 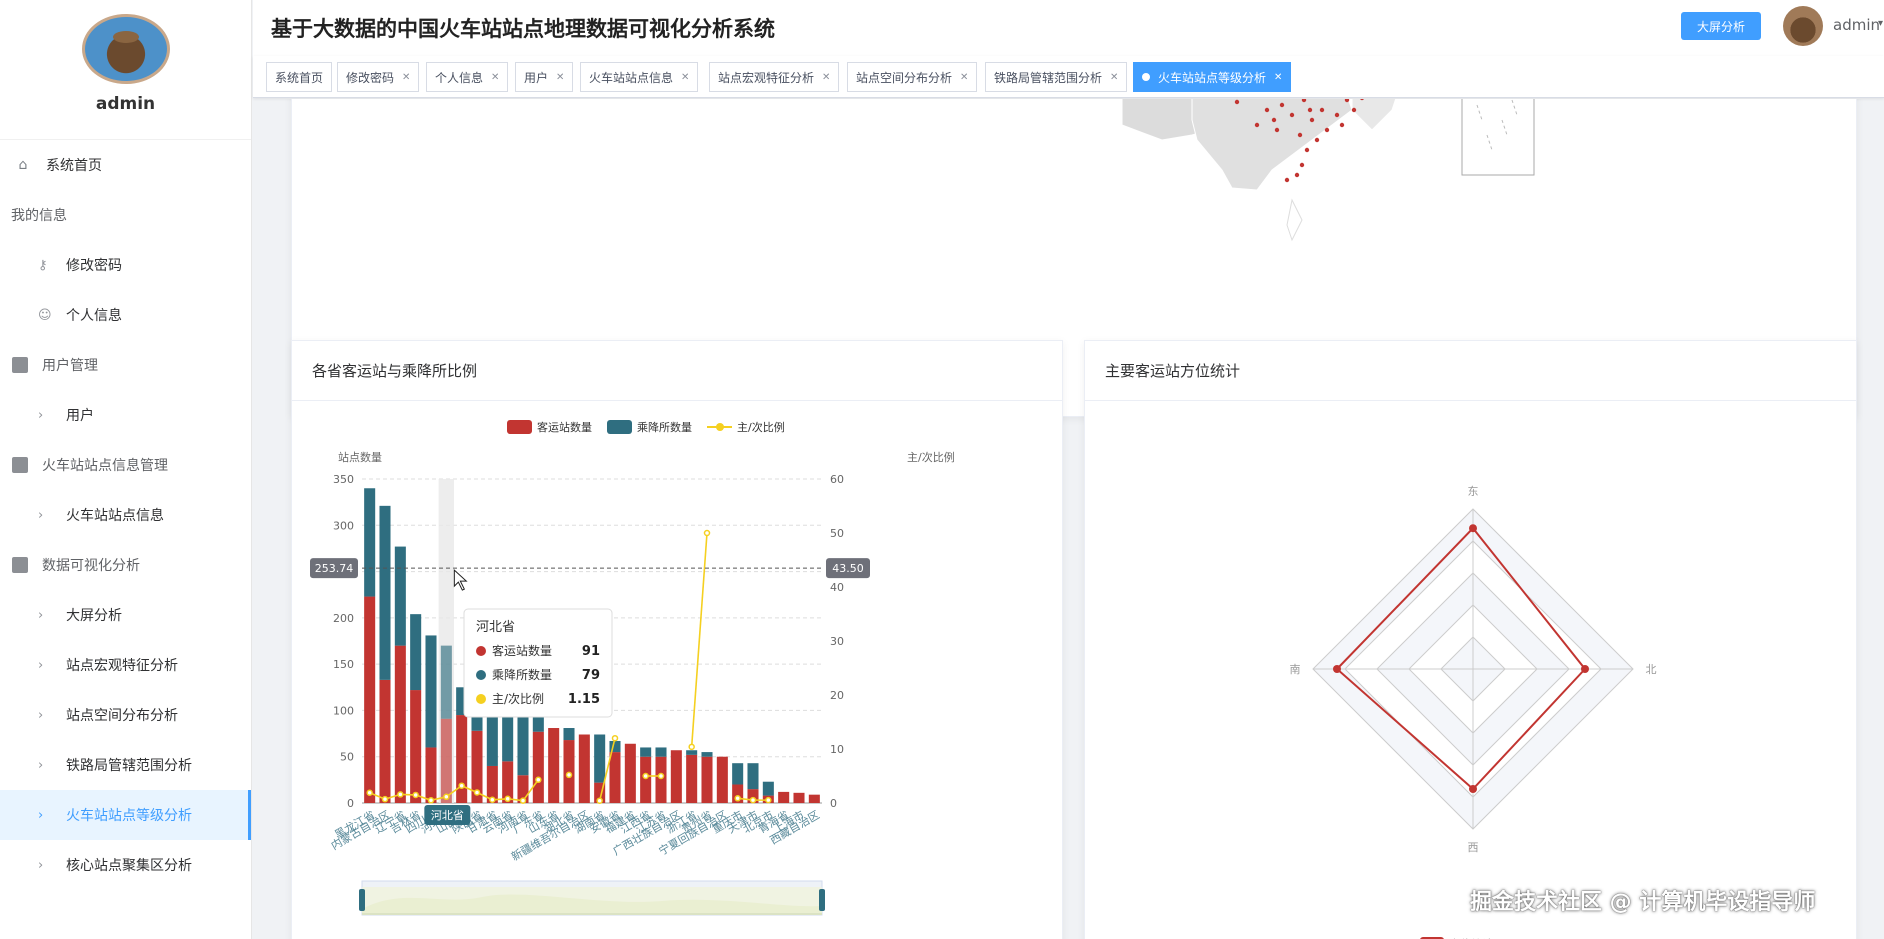 What do you see at coordinates (833, 803) in the screenshot?
I see `y2-tick-label: 0` at bounding box center [833, 803].